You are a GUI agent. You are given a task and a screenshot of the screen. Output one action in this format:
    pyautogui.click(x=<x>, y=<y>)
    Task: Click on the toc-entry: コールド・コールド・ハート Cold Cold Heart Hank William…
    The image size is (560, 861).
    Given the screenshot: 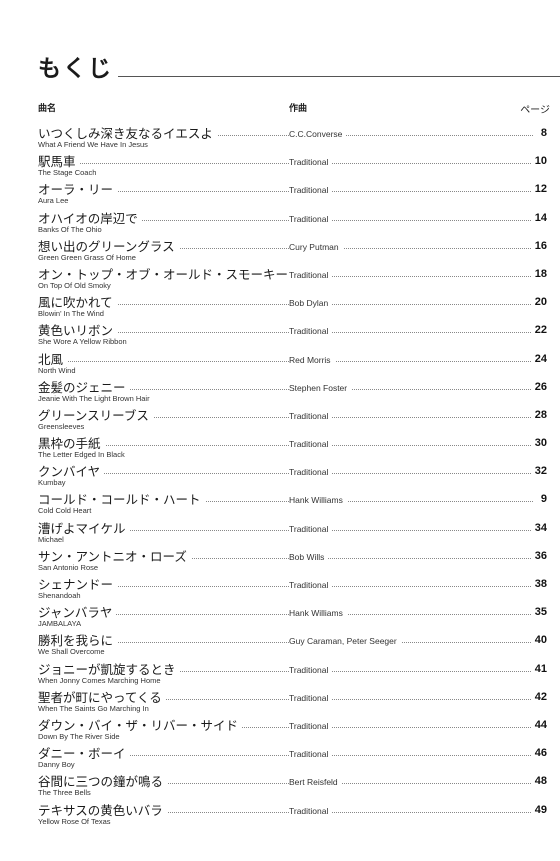 What is the action you would take?
    pyautogui.click(x=292, y=506)
    